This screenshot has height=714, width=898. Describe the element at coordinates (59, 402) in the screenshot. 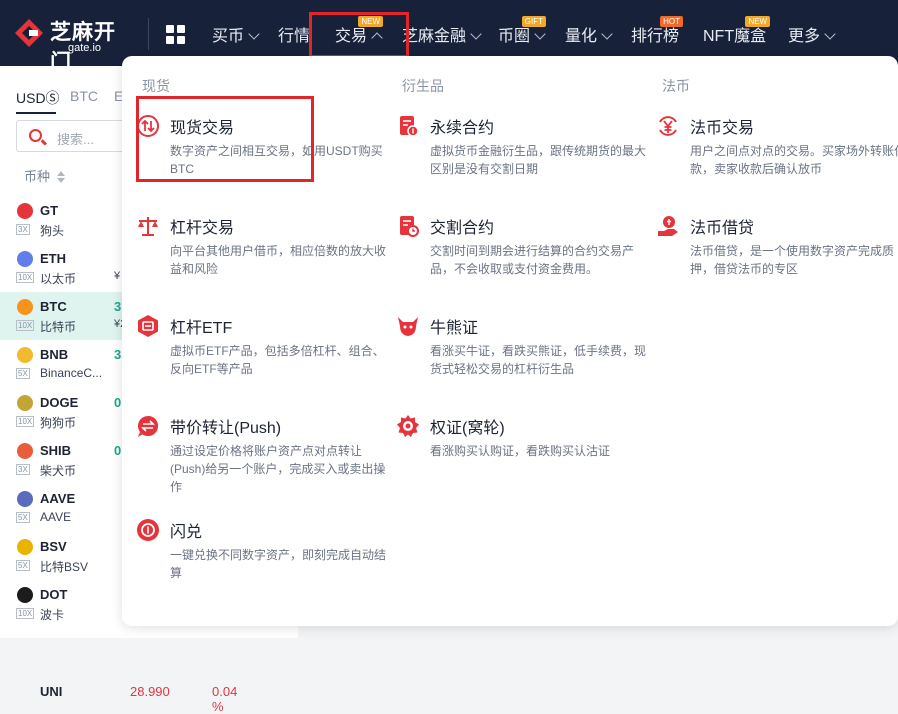

I see `coin-symbol: DOGE` at that location.